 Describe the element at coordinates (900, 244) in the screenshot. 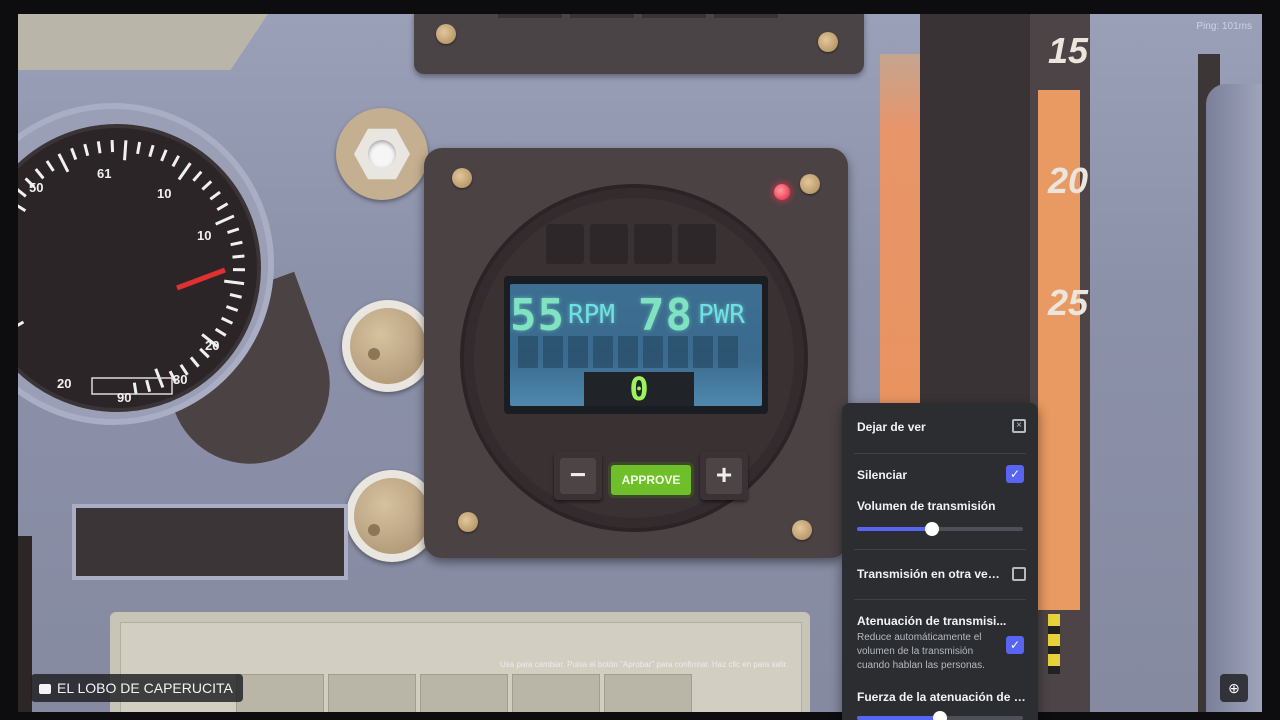

I see `orange-strip` at that location.